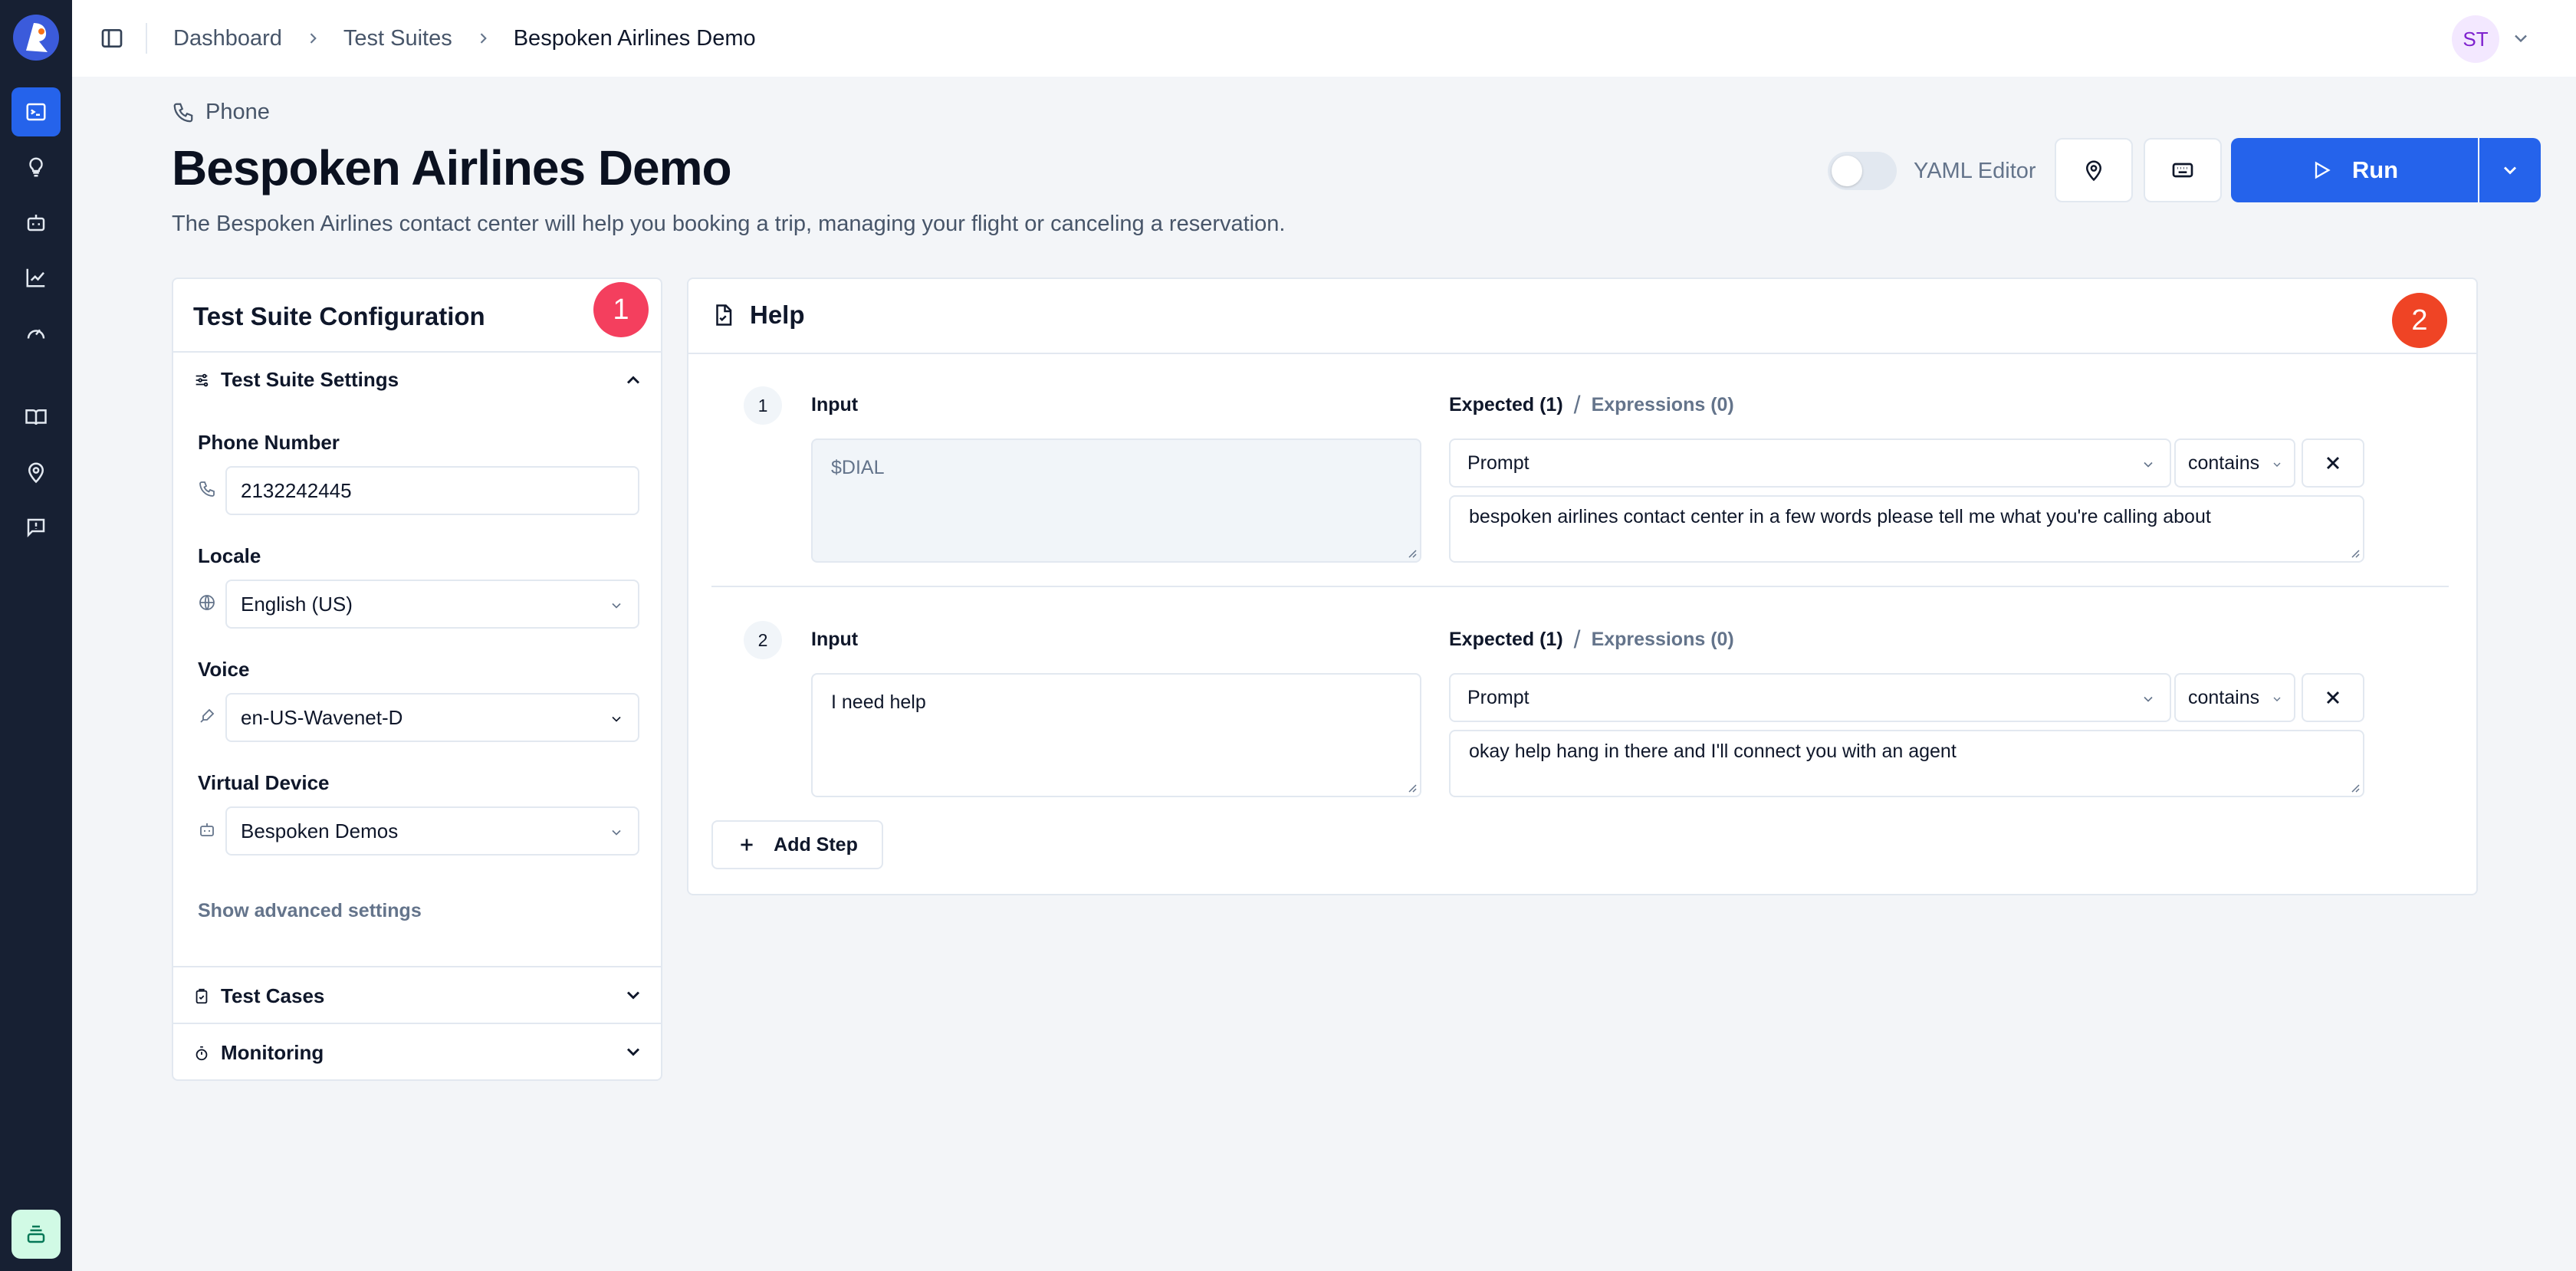  I want to click on globe-icon, so click(207, 602).